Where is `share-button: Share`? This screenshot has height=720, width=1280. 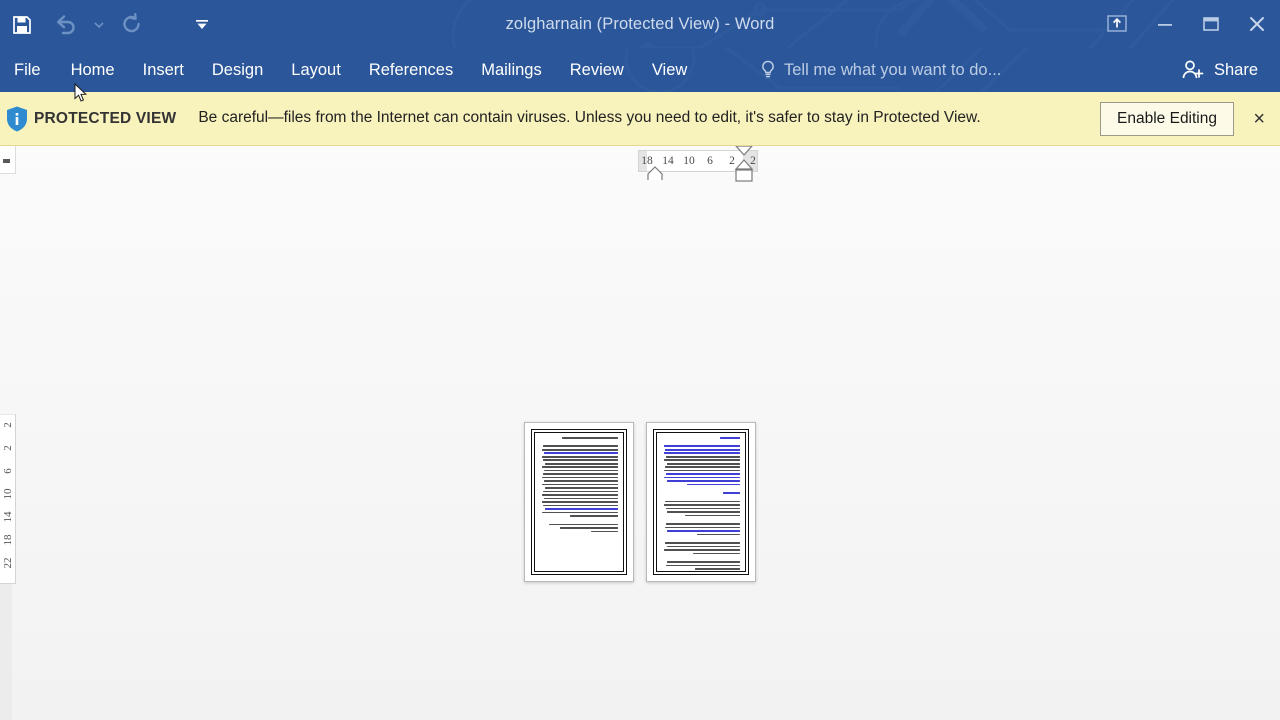
share-button: Share is located at coordinates (1219, 70).